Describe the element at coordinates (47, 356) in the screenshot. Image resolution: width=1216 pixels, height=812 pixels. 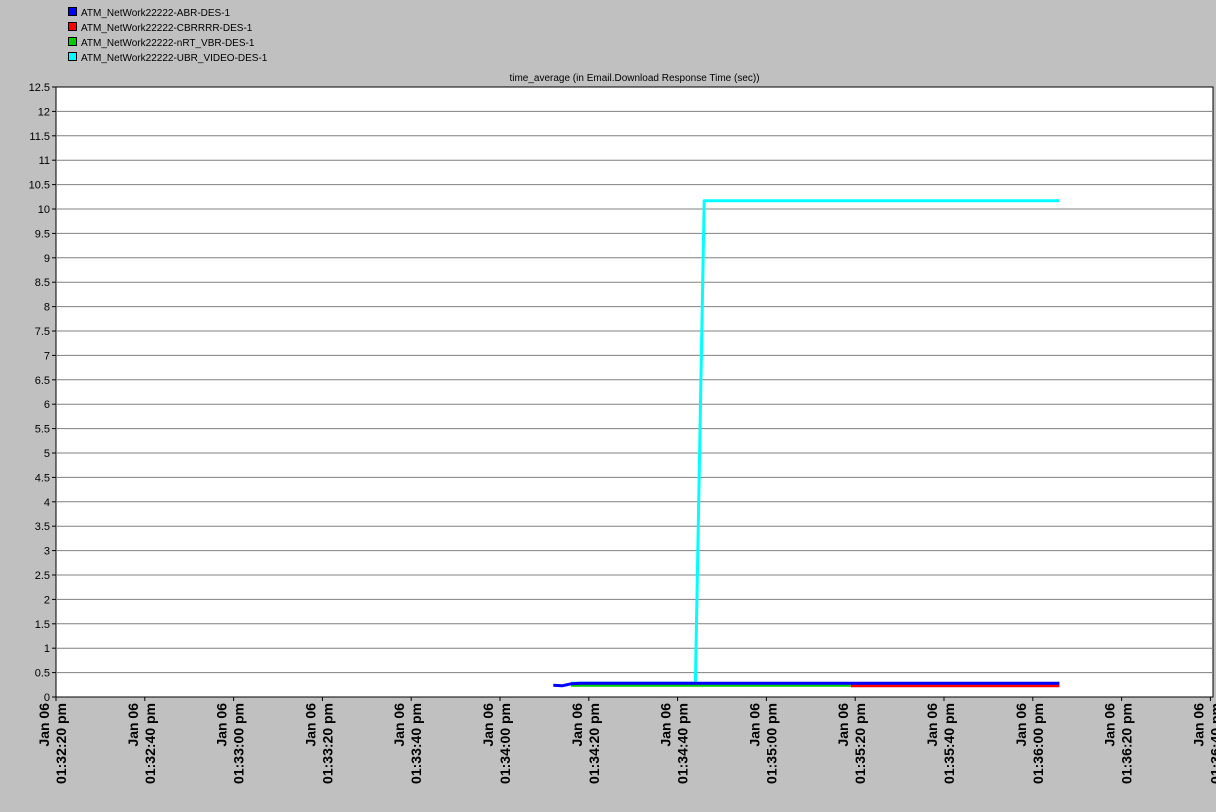
I see `y-tick-label: 7` at that location.